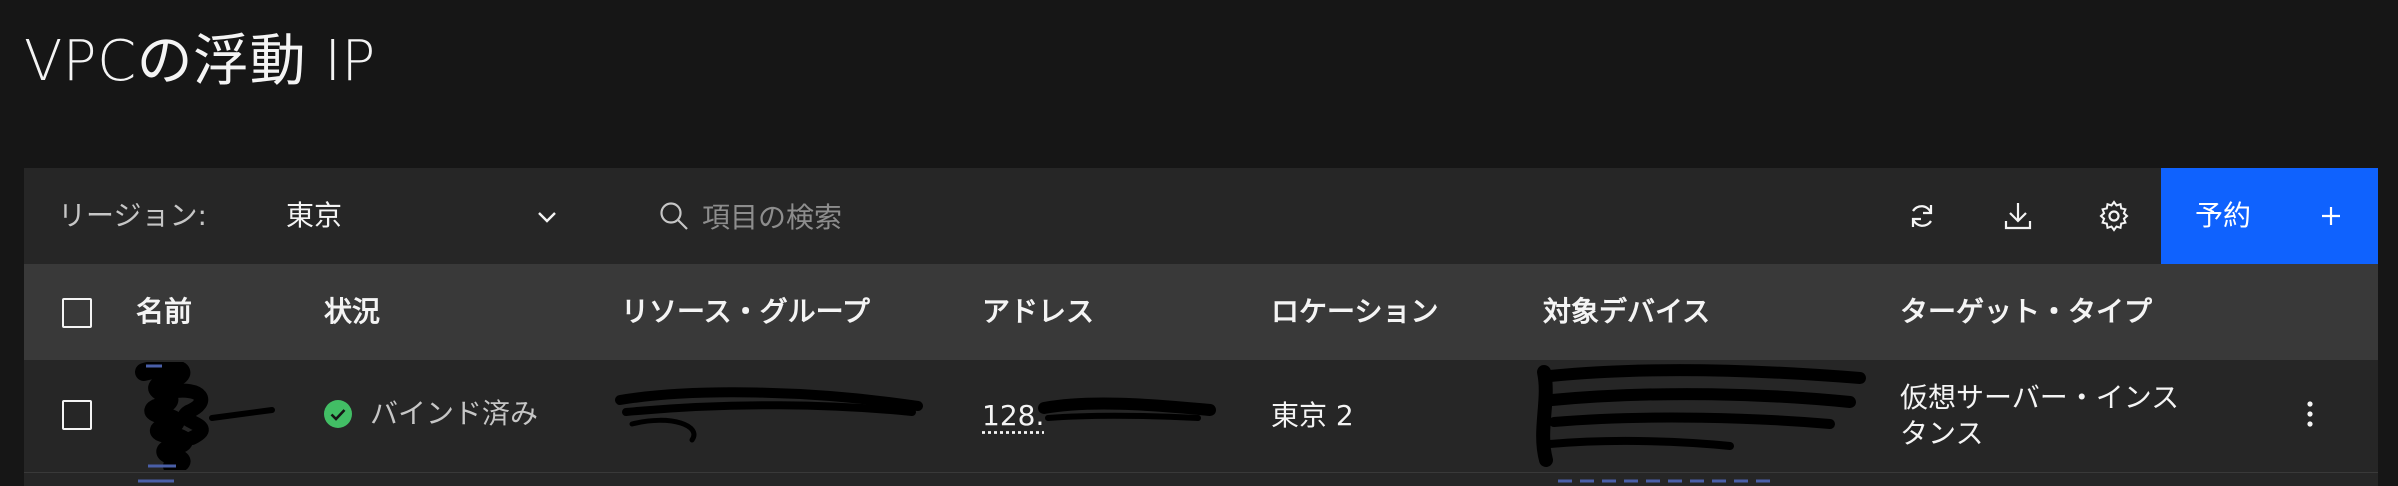 Image resolution: width=2398 pixels, height=486 pixels. What do you see at coordinates (1626, 312) in the screenshot?
I see `column-header-target-device: 対象デバイス` at bounding box center [1626, 312].